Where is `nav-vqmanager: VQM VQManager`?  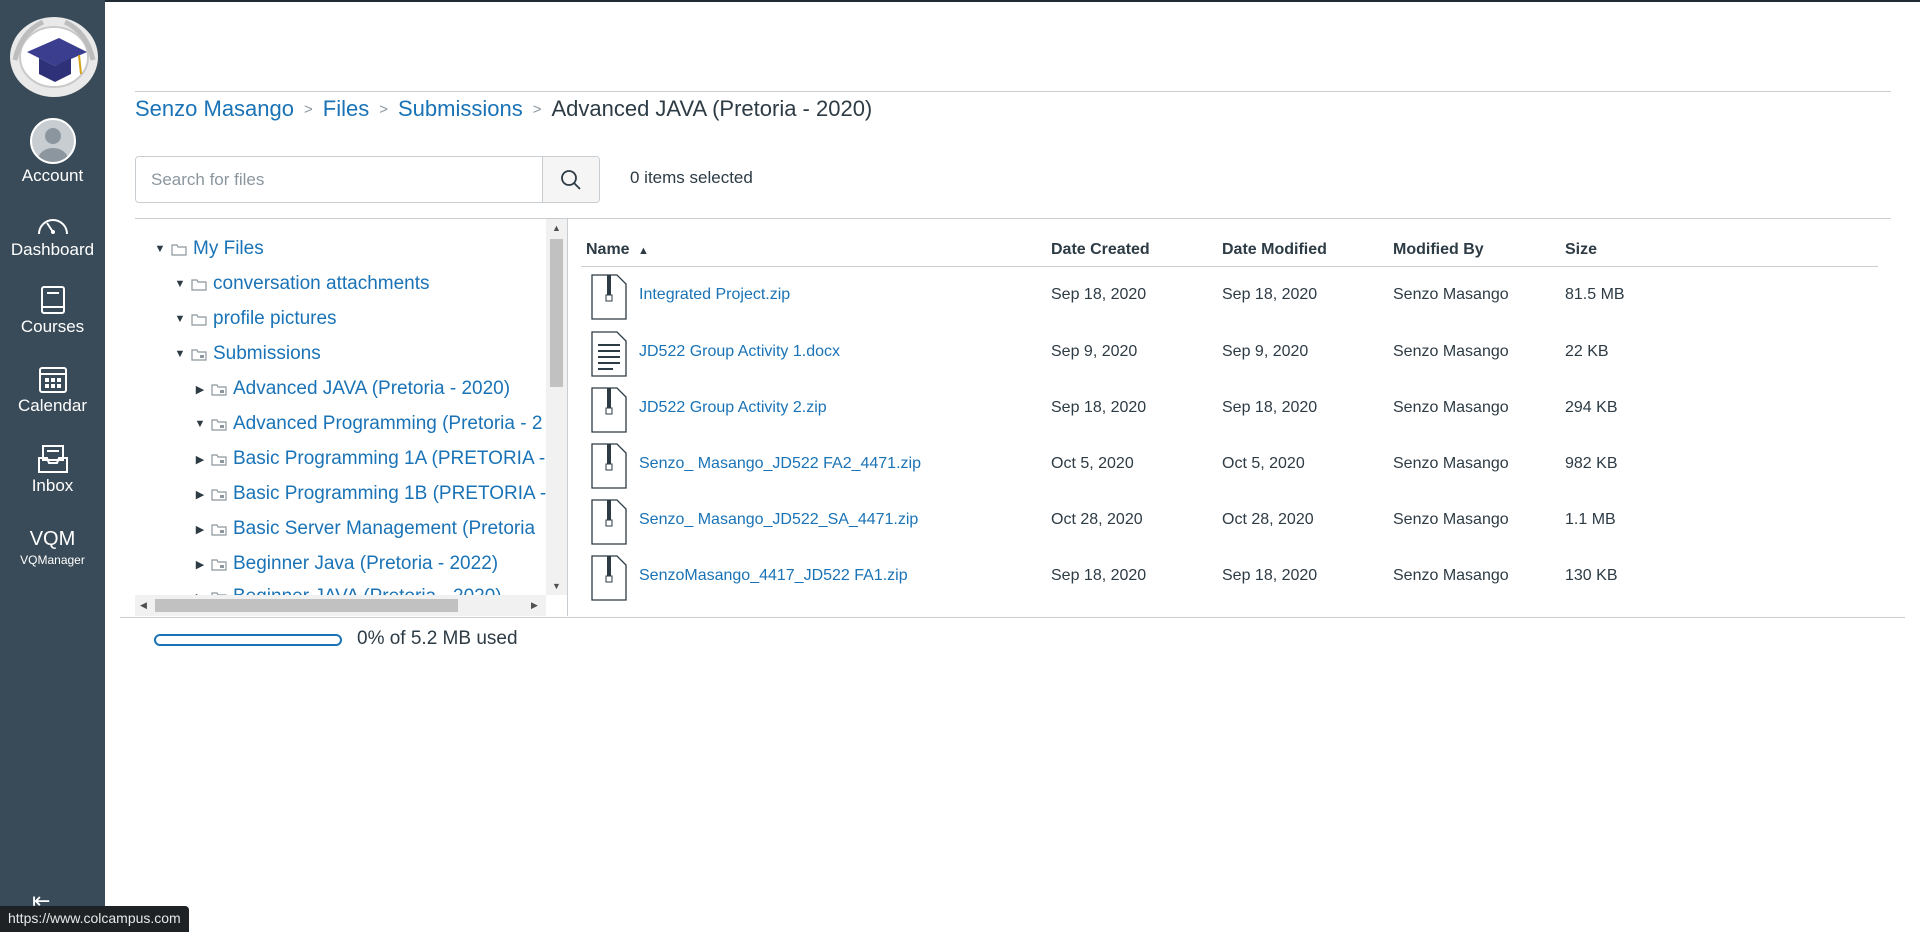 nav-vqmanager: VQM VQManager is located at coordinates (52, 546).